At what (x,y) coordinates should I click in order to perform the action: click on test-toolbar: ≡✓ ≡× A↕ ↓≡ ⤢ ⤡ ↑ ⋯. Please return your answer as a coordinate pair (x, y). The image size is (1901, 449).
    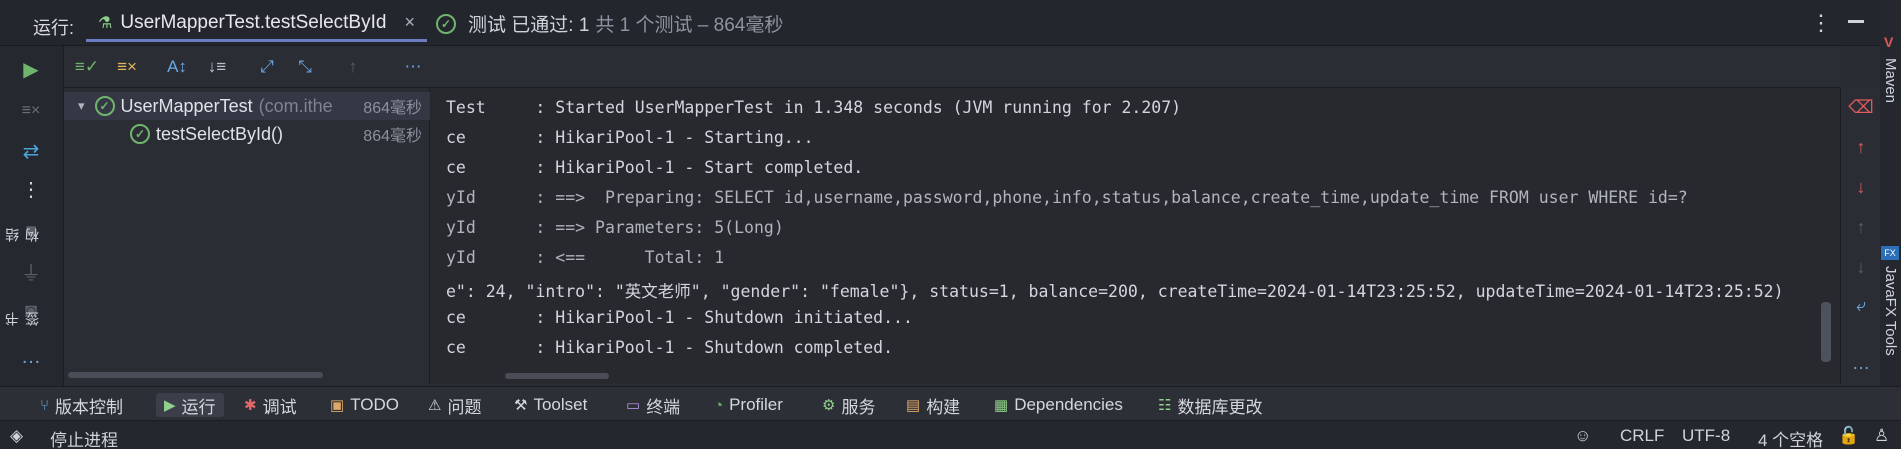
    Looking at the image, I should click on (952, 67).